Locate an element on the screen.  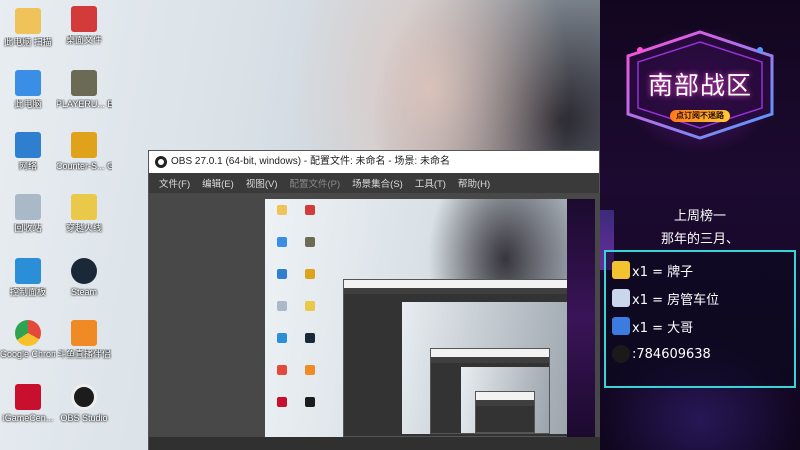
igamecenter-icon is located at coordinates (28, 397).